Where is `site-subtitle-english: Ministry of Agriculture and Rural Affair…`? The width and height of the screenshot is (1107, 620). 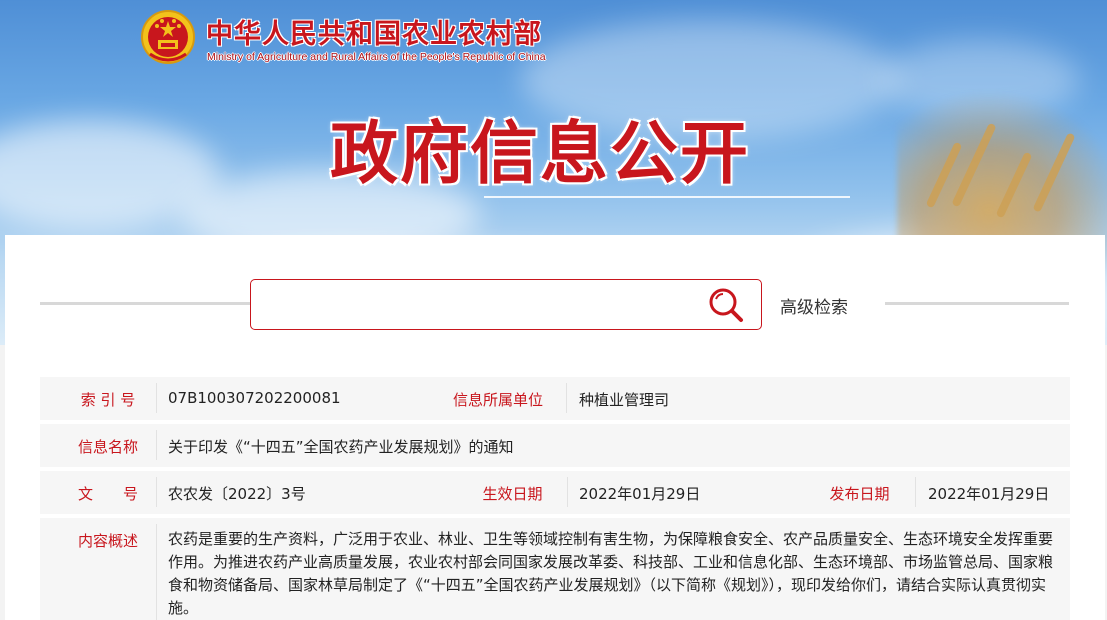 site-subtitle-english: Ministry of Agriculture and Rural Affair… is located at coordinates (376, 57).